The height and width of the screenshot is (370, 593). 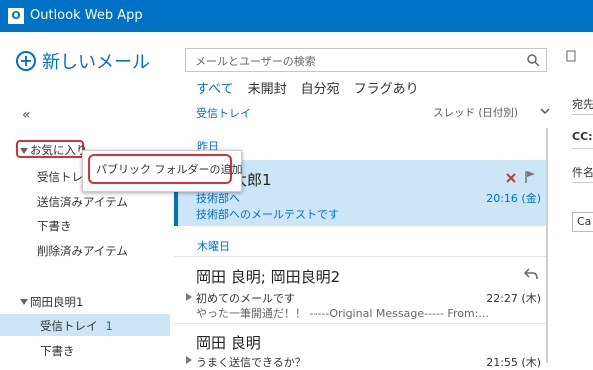 I want to click on search-input: メールとユーザーの検索, so click(x=366, y=60).